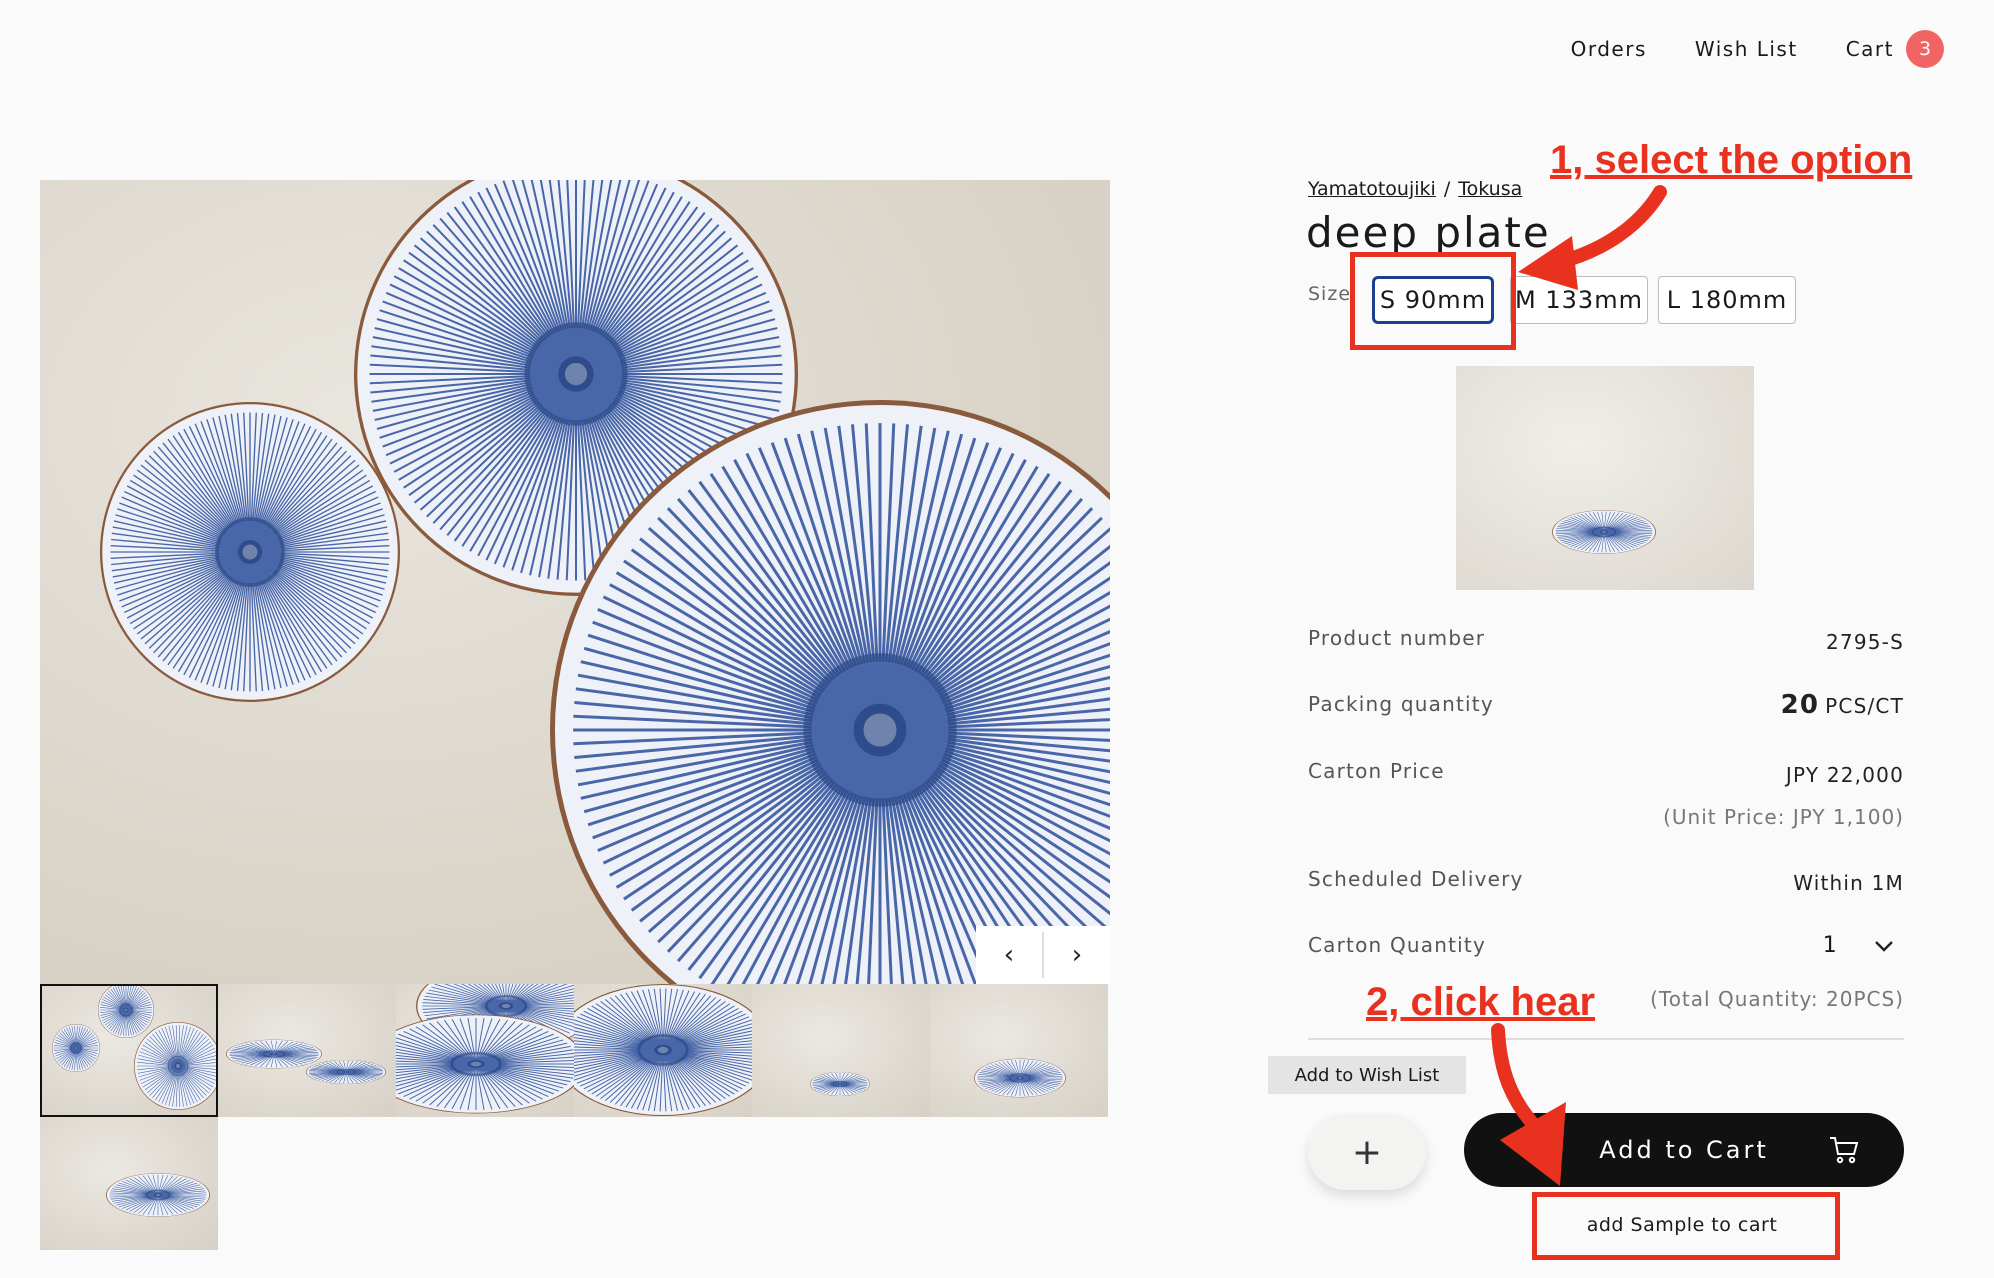 The image size is (1994, 1278). What do you see at coordinates (1895, 49) in the screenshot?
I see `nav-cart: Cart 3` at bounding box center [1895, 49].